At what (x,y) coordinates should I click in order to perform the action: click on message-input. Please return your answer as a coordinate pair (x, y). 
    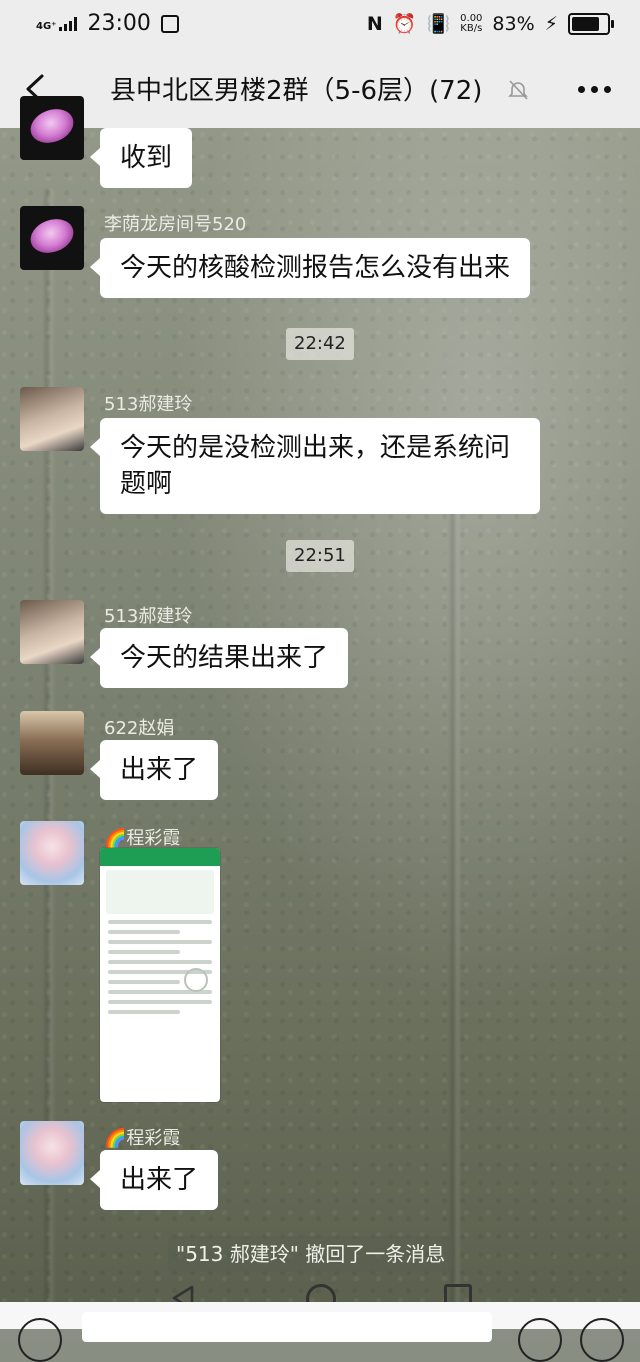
    Looking at the image, I should click on (287, 1327).